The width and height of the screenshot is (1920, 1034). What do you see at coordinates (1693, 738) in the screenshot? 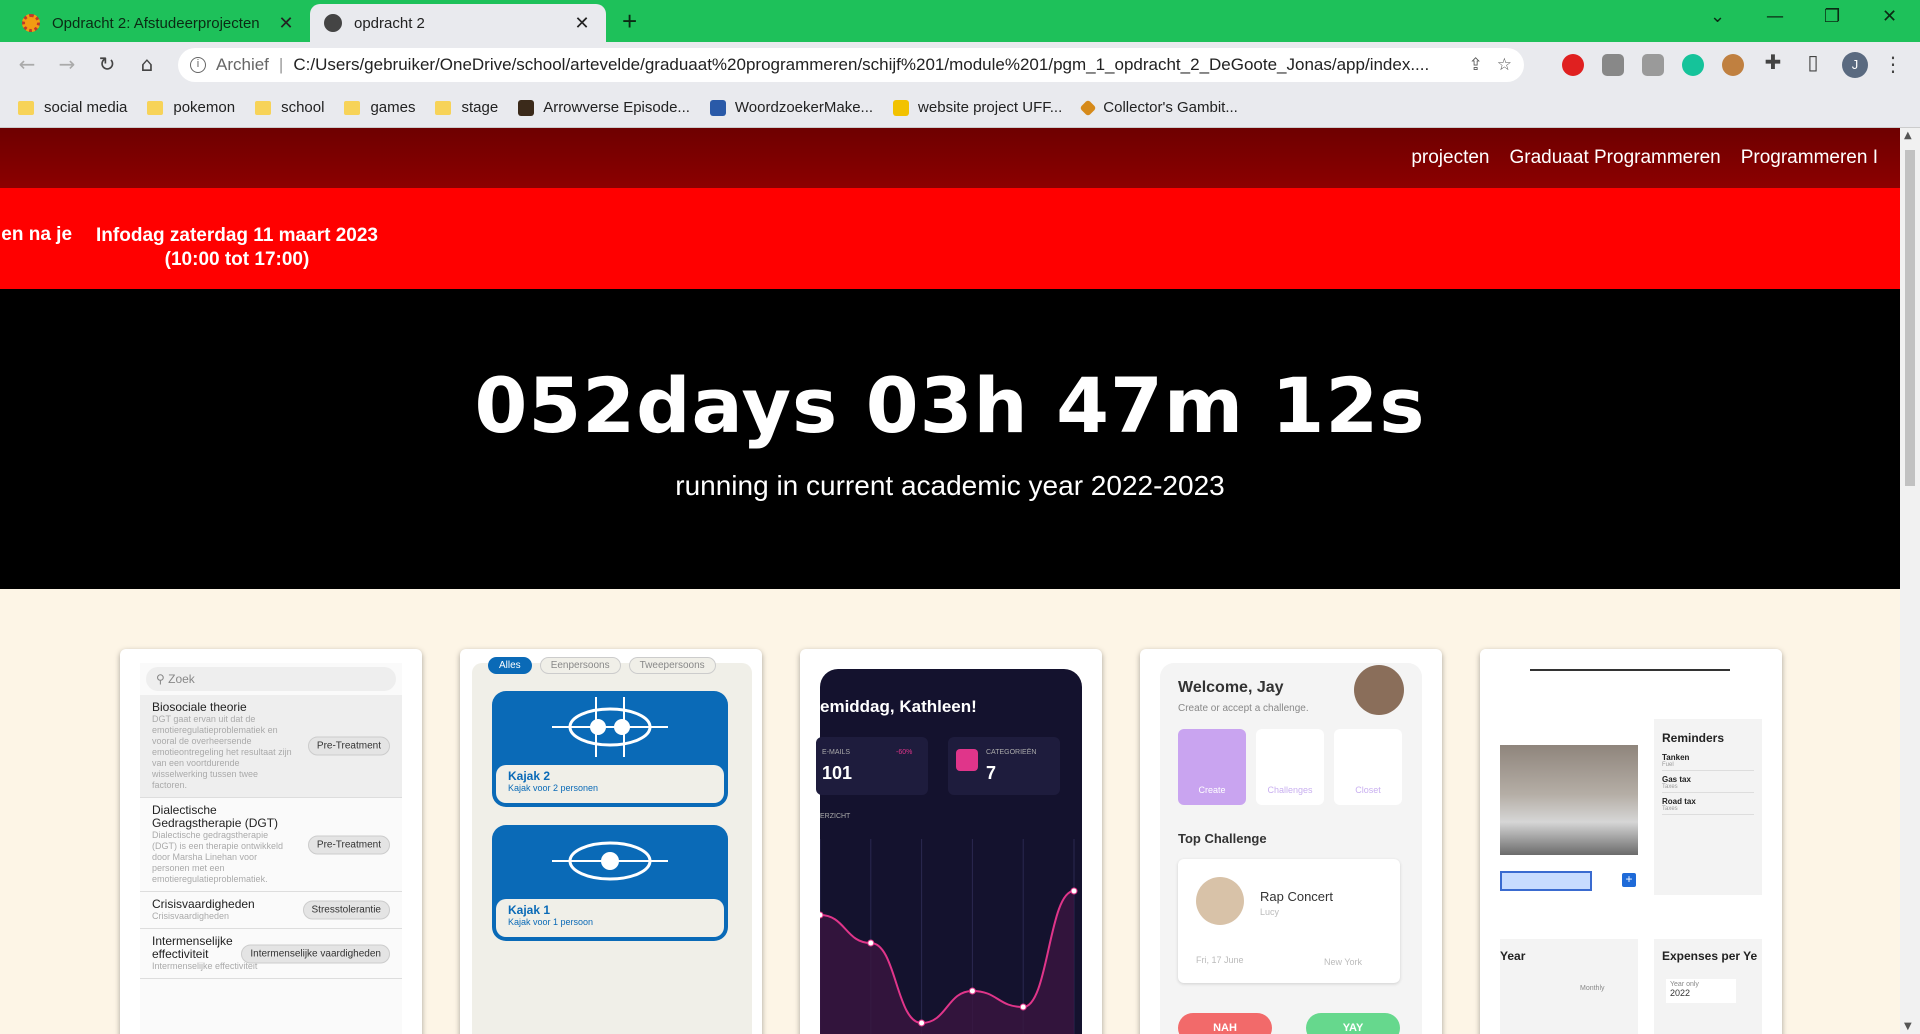
I see `reminders-title: Reminders` at bounding box center [1693, 738].